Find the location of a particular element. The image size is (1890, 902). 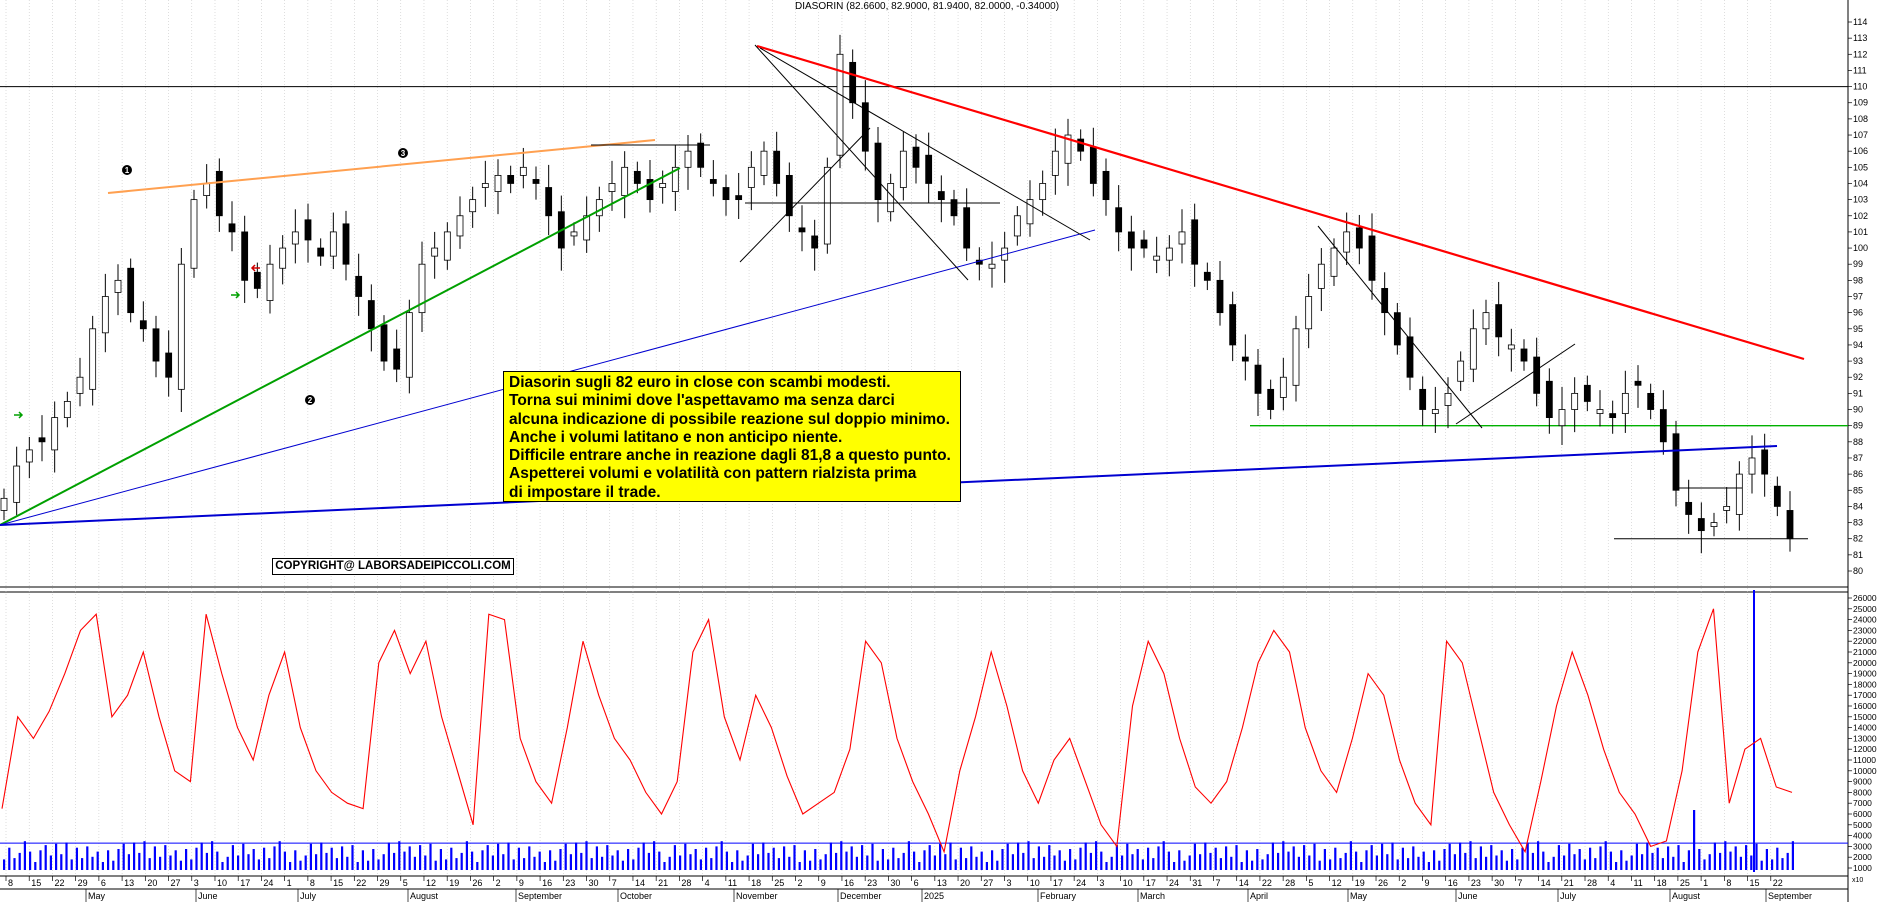

x-tick-label: 1 is located at coordinates (1705, 883).